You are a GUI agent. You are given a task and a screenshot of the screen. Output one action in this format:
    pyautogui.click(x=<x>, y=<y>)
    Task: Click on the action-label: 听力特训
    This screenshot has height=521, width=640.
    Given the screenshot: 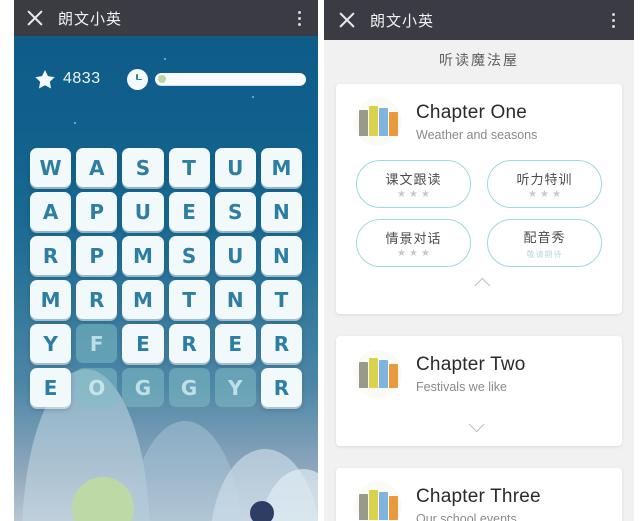 What is the action you would take?
    pyautogui.click(x=544, y=180)
    